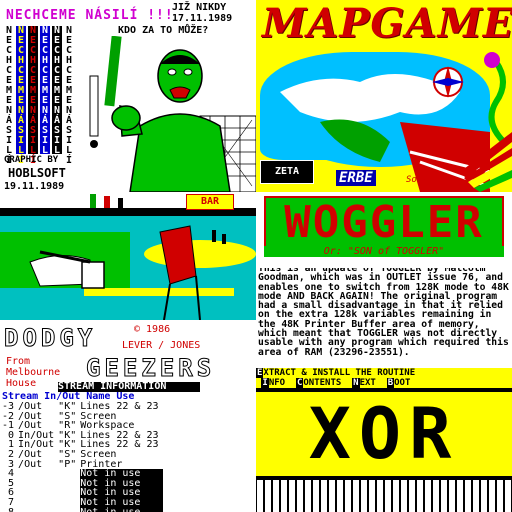  Describe the element at coordinates (428, 180) in the screenshot. I see `software-label: Software` at that location.